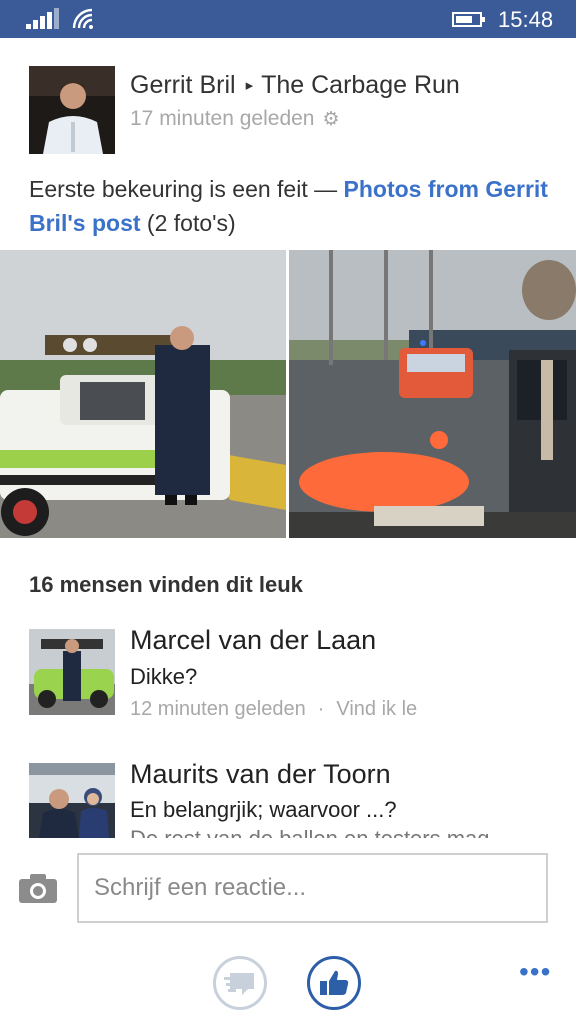 This screenshot has height=1024, width=576. What do you see at coordinates (72, 110) in the screenshot?
I see `author-avatar` at bounding box center [72, 110].